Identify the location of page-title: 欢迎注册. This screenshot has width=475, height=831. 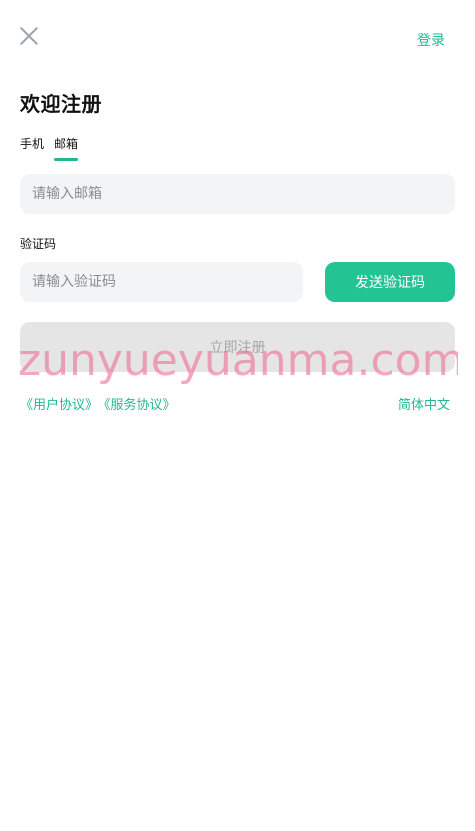
(61, 104).